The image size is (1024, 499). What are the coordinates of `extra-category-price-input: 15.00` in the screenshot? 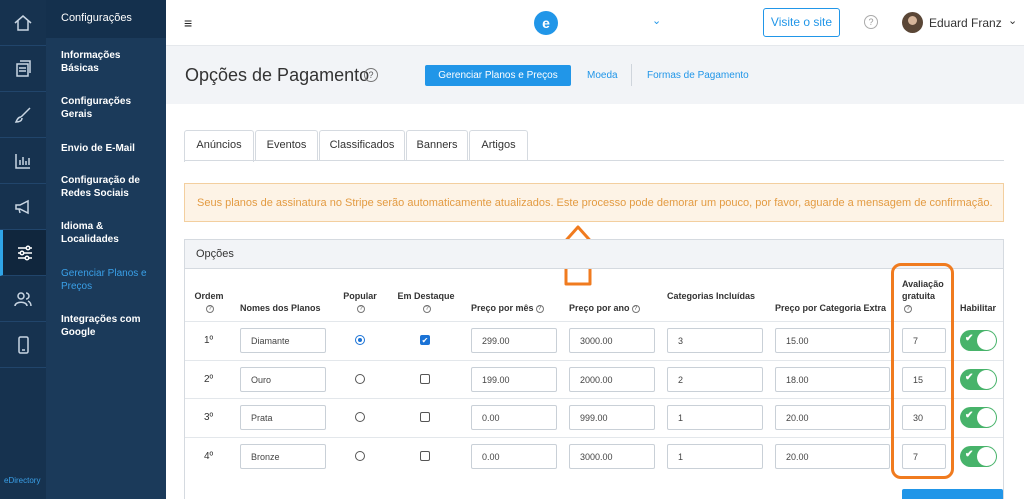 It's located at (832, 340).